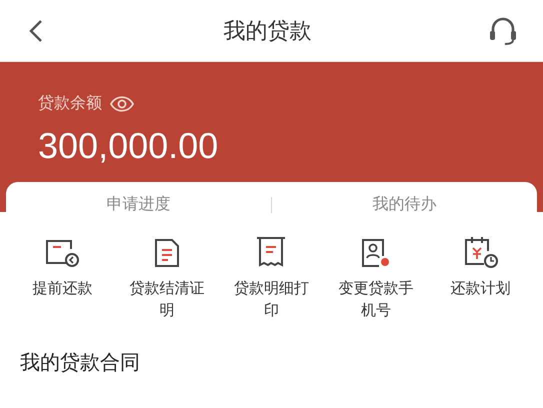 The height and width of the screenshot is (408, 543). Describe the element at coordinates (70, 104) in the screenshot. I see `balance-label: 贷款余额` at that location.